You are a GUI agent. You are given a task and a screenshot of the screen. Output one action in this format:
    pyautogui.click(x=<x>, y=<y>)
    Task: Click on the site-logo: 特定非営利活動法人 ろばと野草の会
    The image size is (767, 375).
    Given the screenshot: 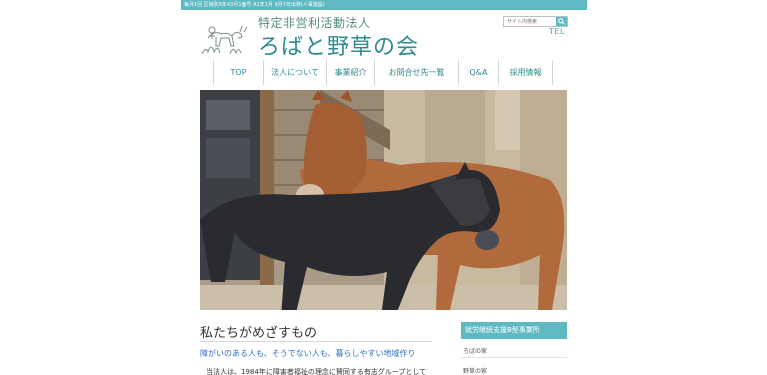 What is the action you would take?
    pyautogui.click(x=322, y=36)
    